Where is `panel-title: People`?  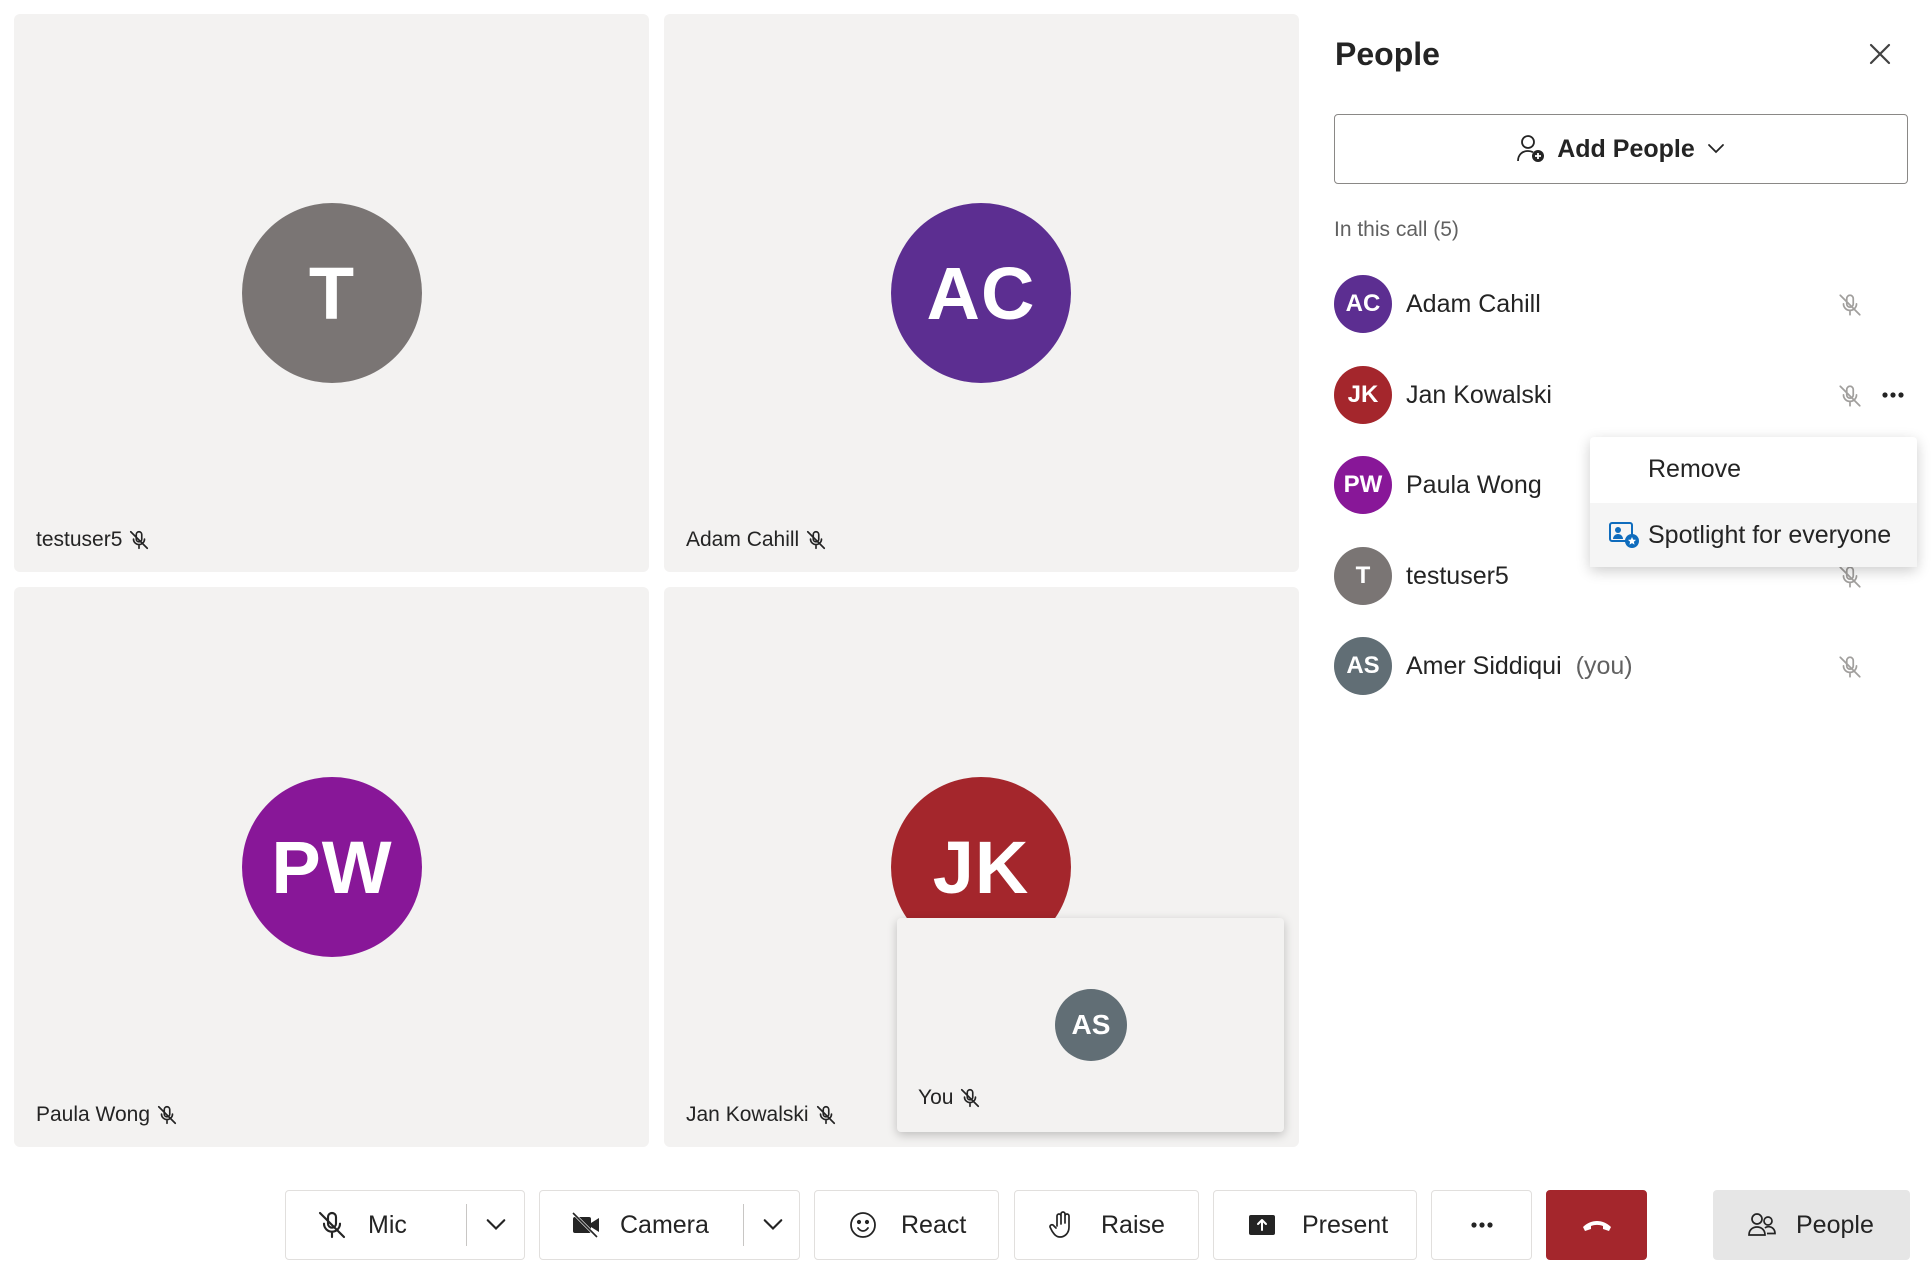
panel-title: People is located at coordinates (1387, 54).